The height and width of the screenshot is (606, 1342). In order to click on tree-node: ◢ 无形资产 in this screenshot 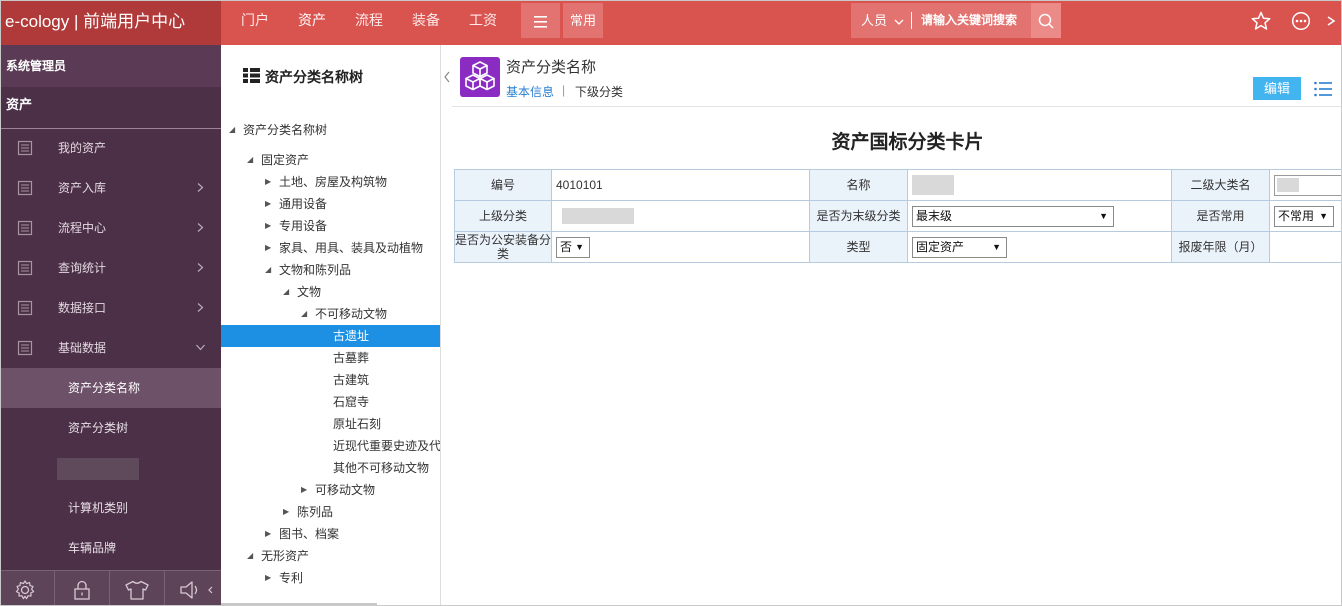, I will do `click(330, 556)`.